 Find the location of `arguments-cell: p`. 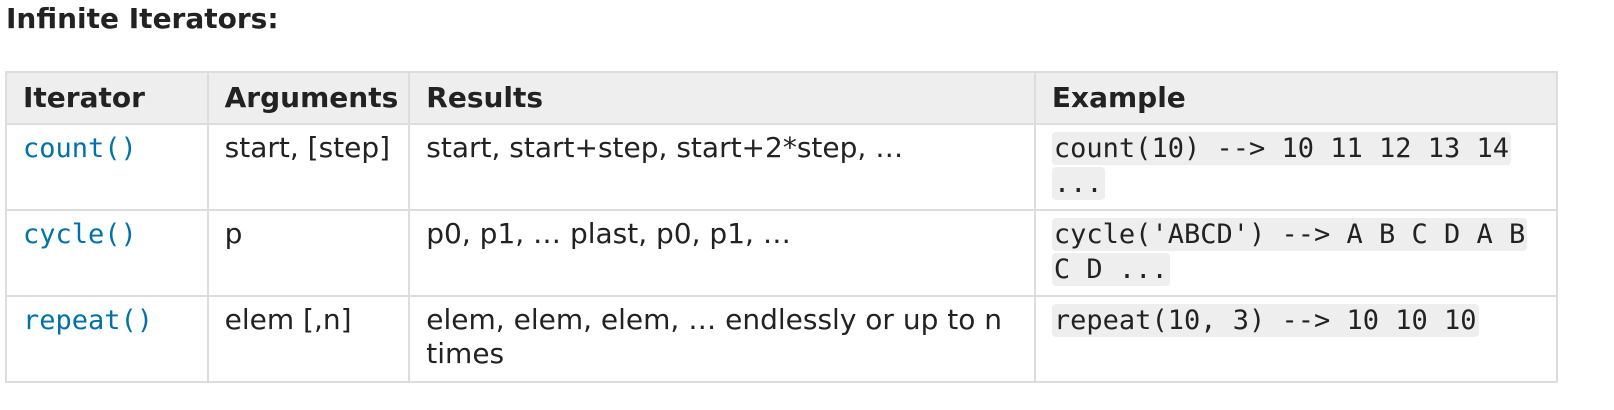

arguments-cell: p is located at coordinates (308, 253).